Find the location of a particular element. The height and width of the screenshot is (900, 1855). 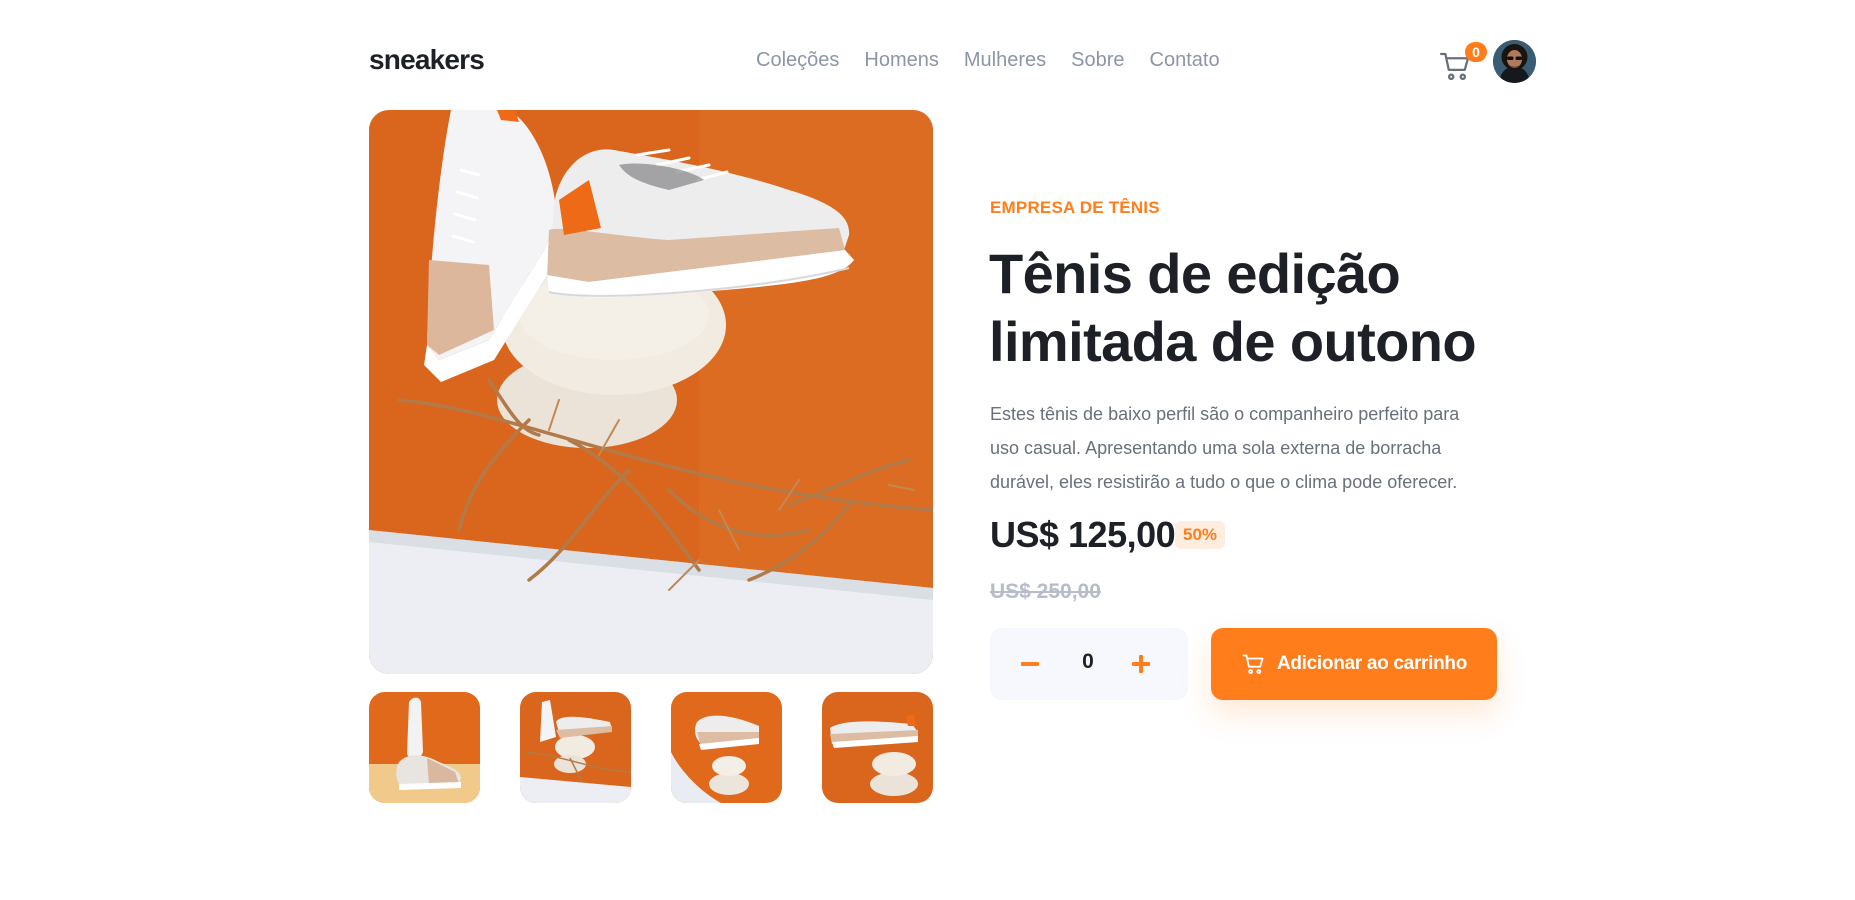

nav-item-homens: Homens is located at coordinates (901, 60).